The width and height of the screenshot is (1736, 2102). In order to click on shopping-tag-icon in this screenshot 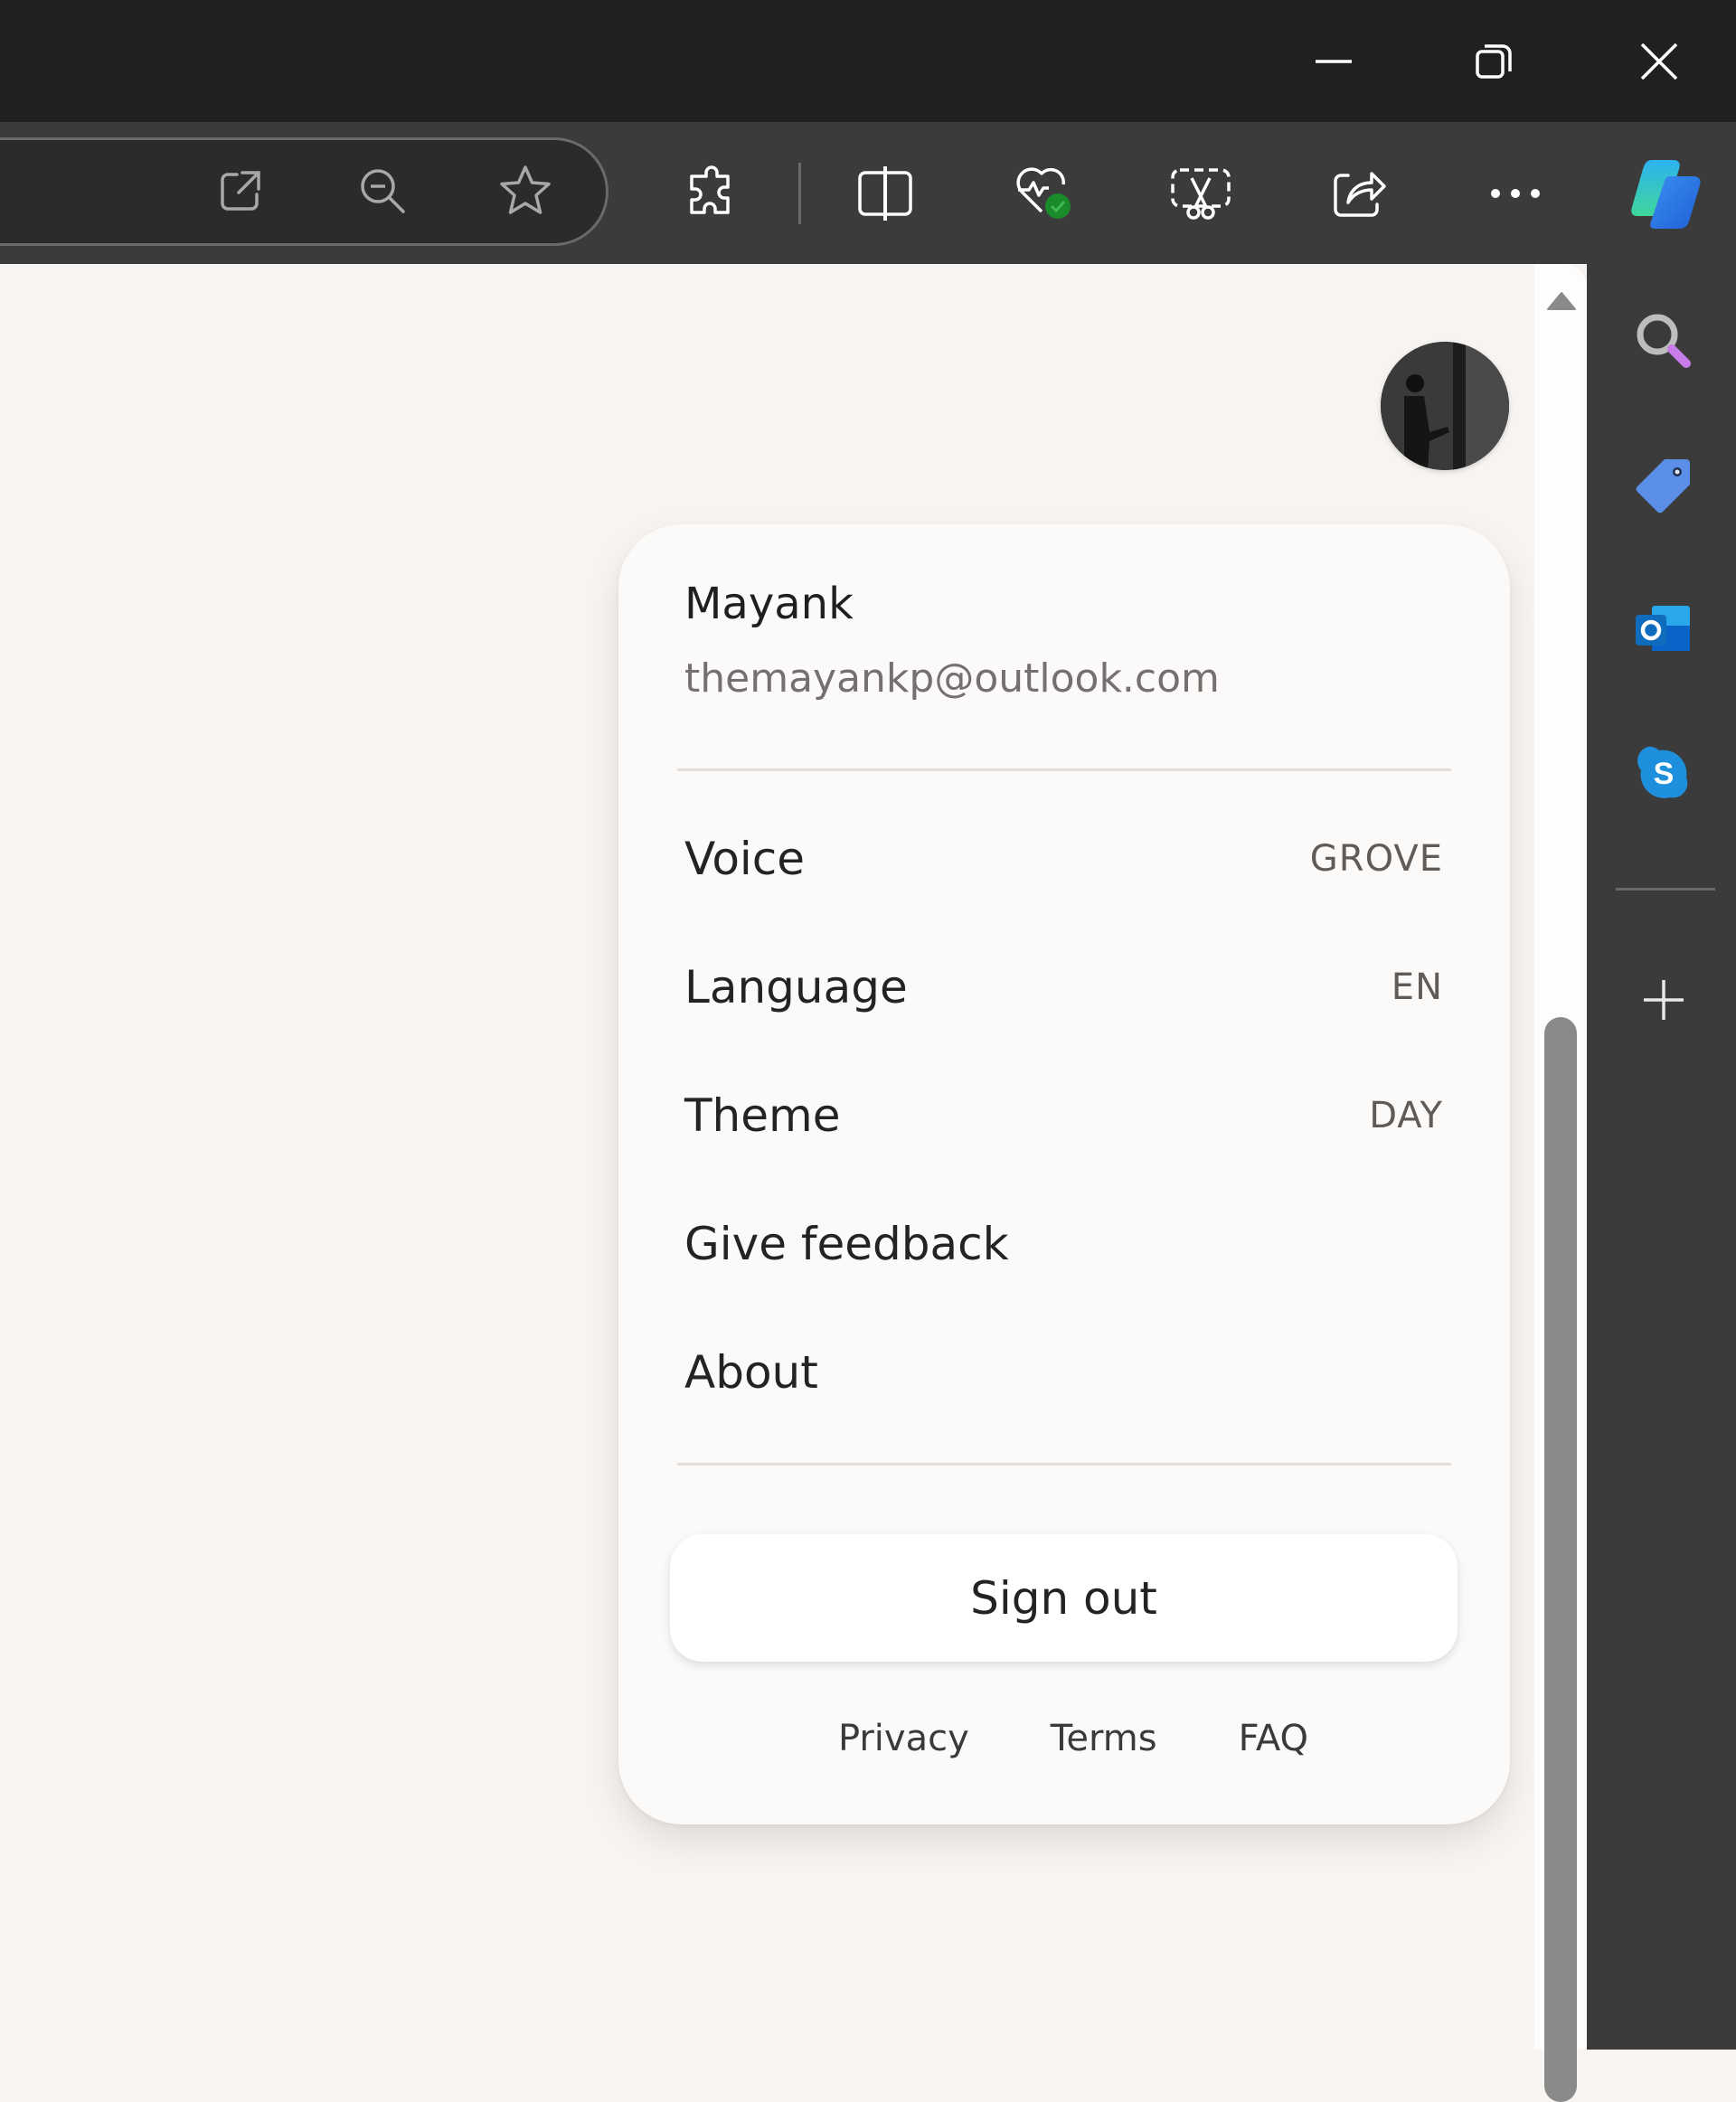, I will do `click(1663, 486)`.